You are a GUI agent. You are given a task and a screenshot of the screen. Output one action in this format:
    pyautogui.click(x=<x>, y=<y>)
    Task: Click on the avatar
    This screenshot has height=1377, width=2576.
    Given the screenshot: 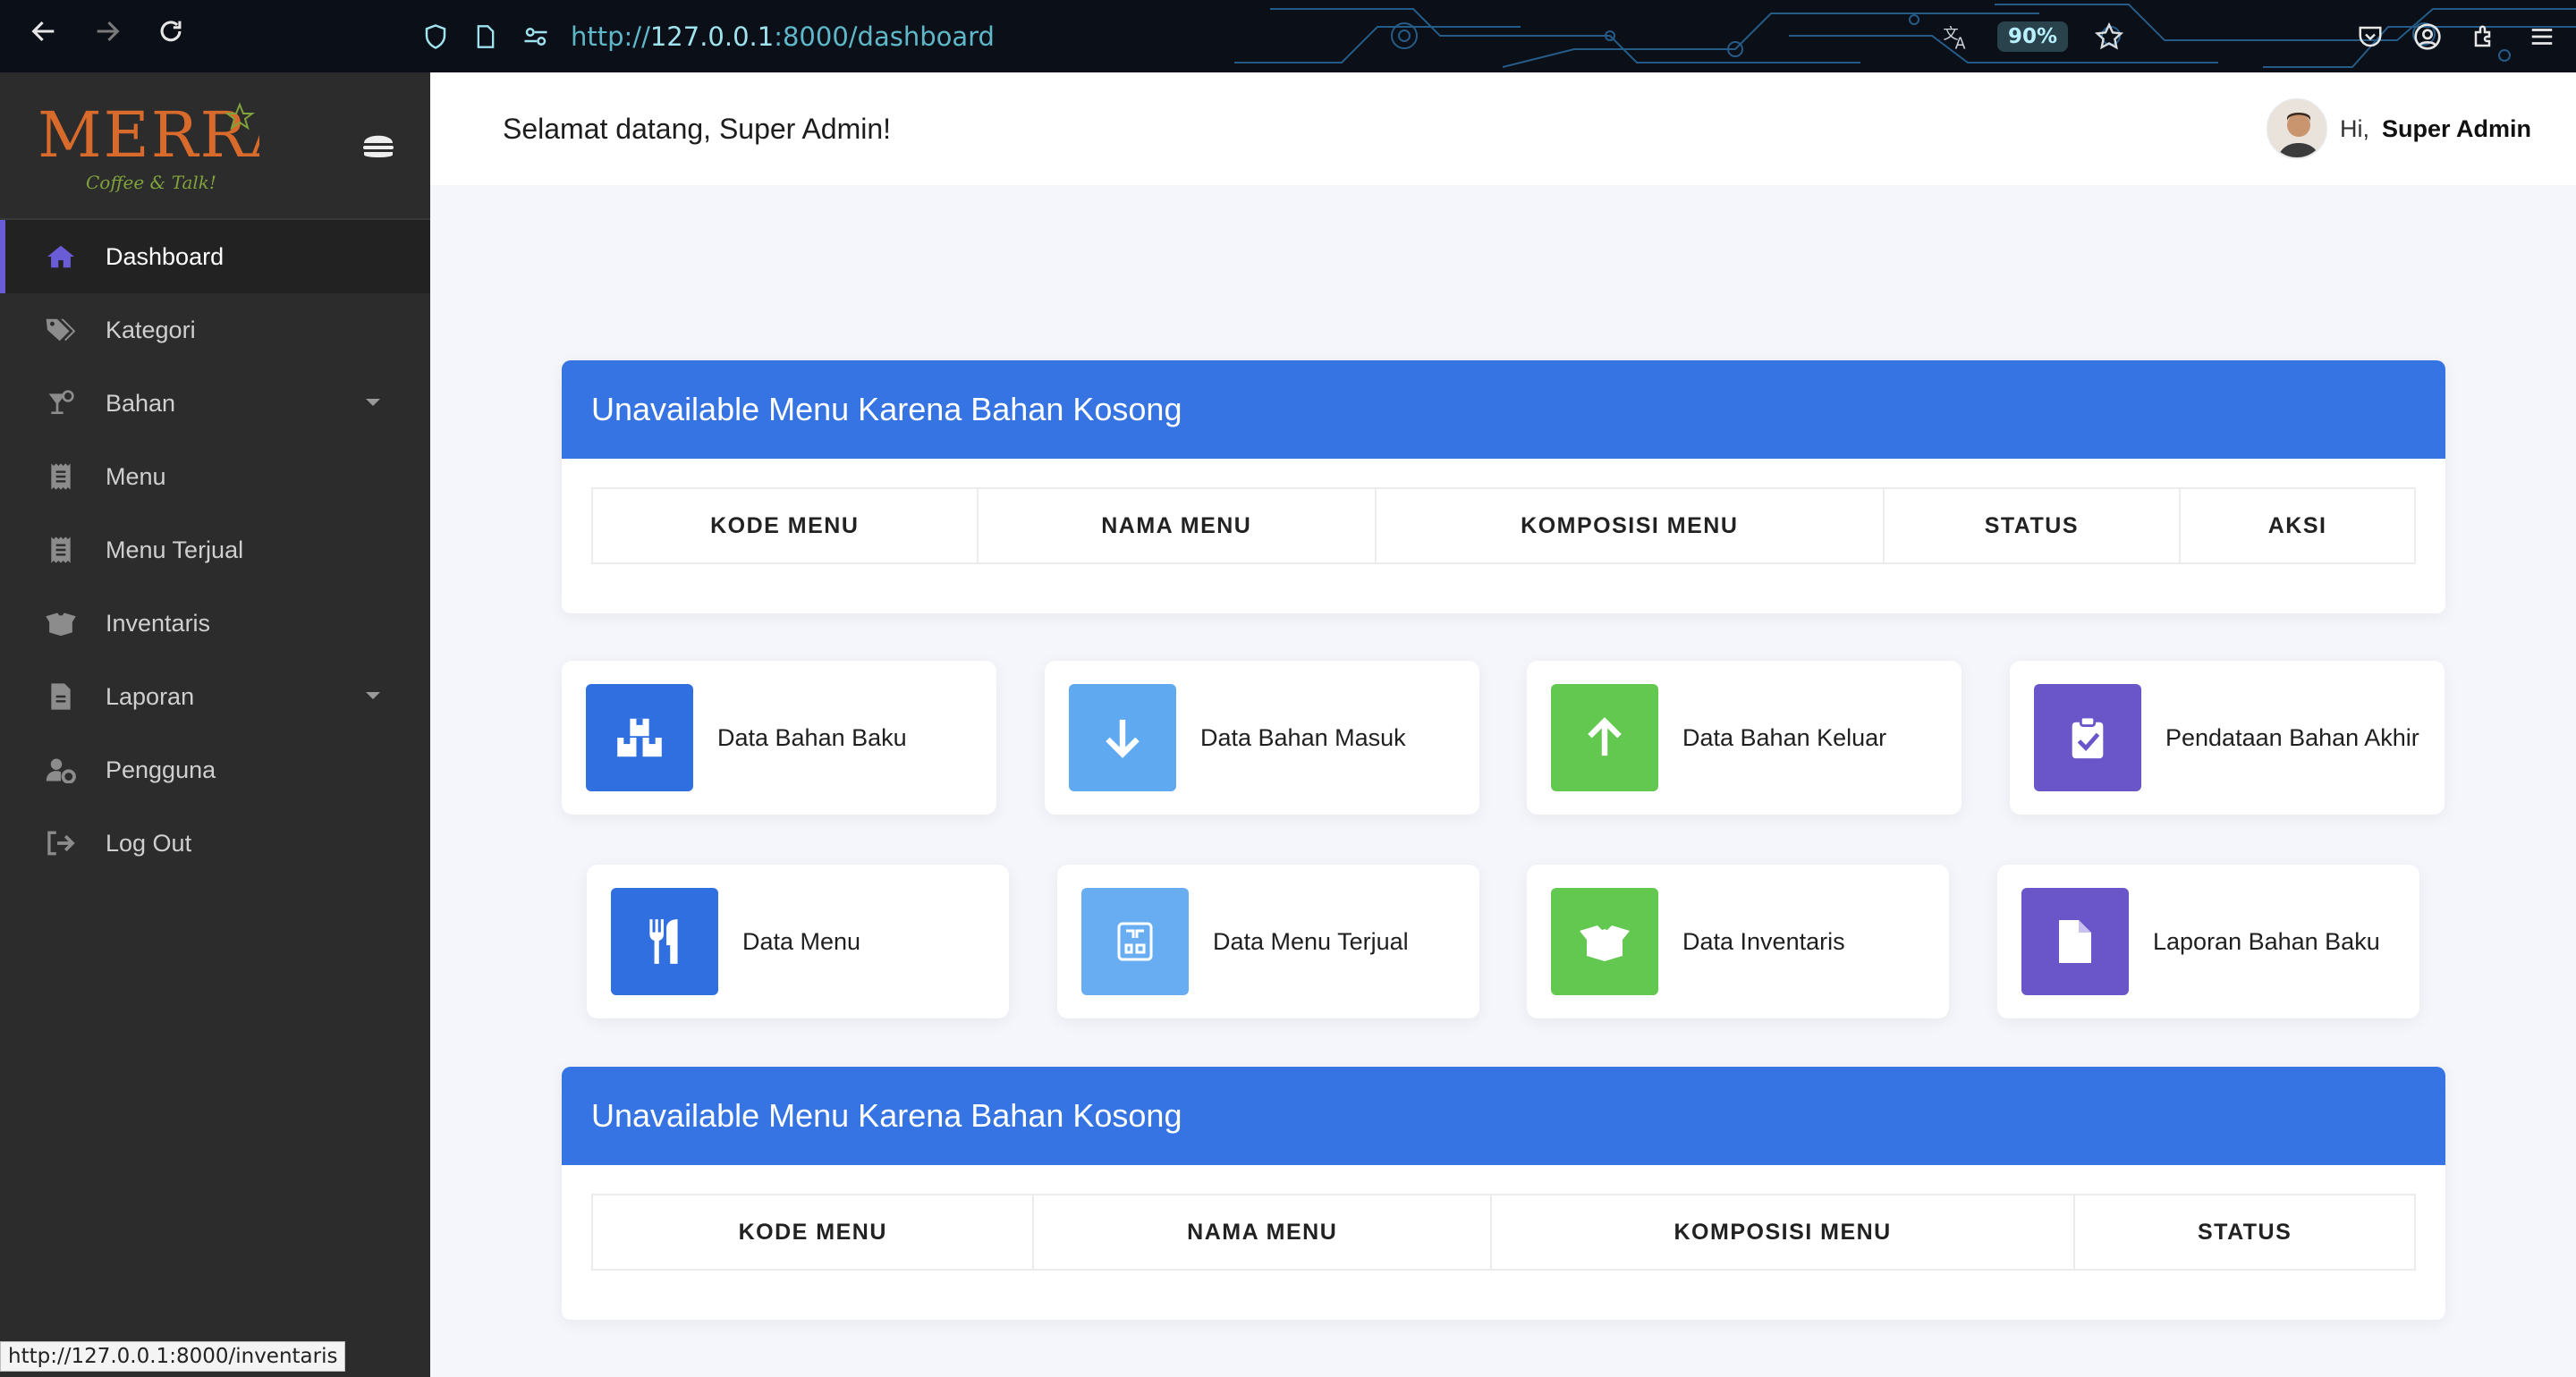 What is the action you would take?
    pyautogui.click(x=2296, y=128)
    